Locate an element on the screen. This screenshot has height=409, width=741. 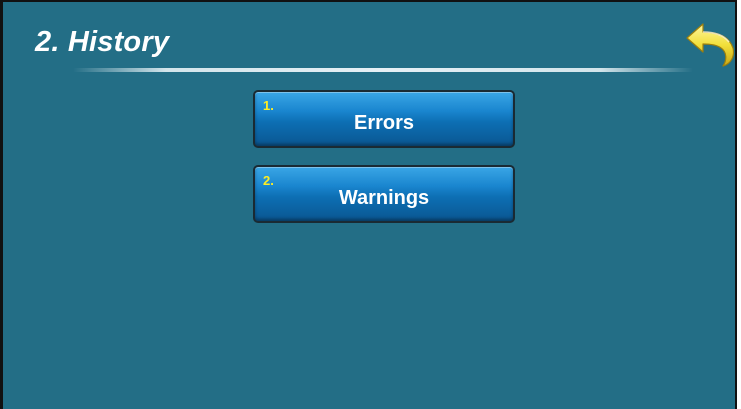
back-arrow-icon is located at coordinates (710, 45).